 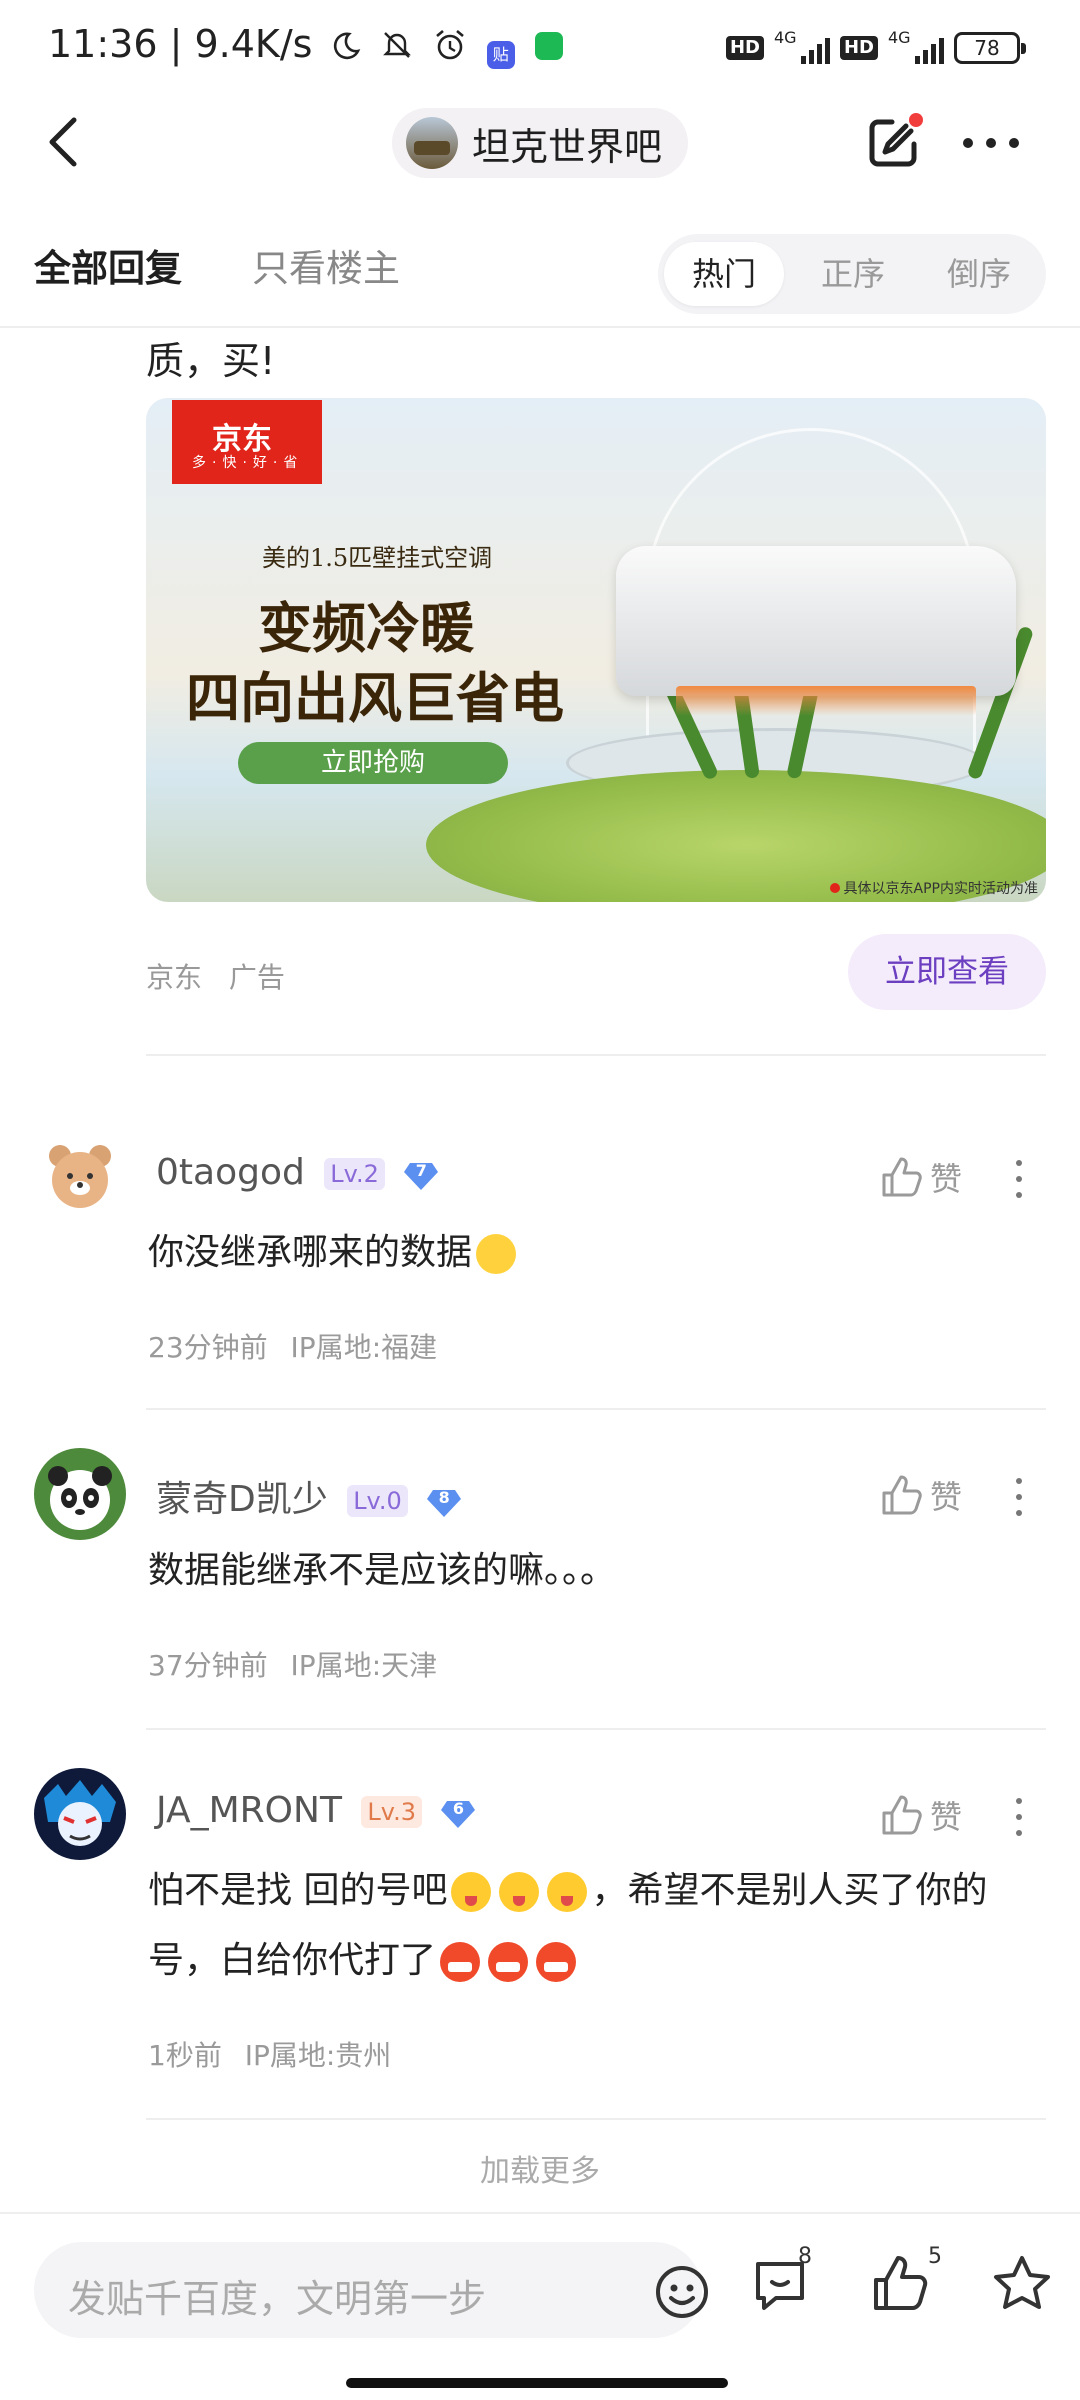 What do you see at coordinates (816, 631) in the screenshot?
I see `air-conditioner-image` at bounding box center [816, 631].